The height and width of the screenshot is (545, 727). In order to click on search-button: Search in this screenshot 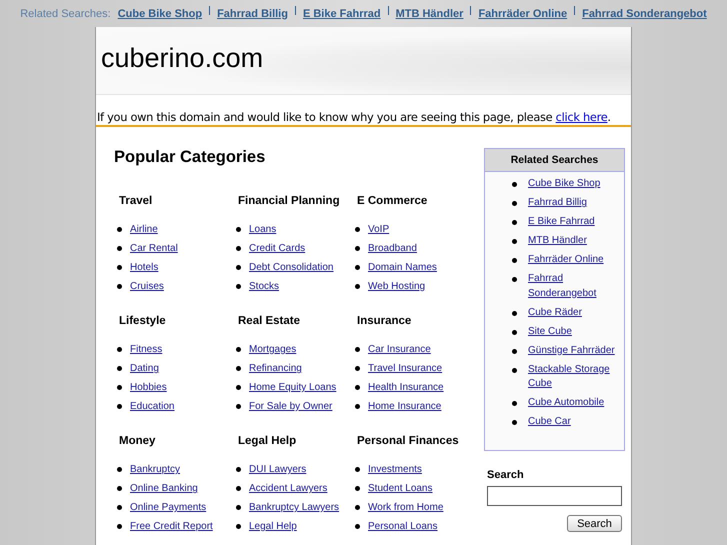, I will do `click(594, 523)`.